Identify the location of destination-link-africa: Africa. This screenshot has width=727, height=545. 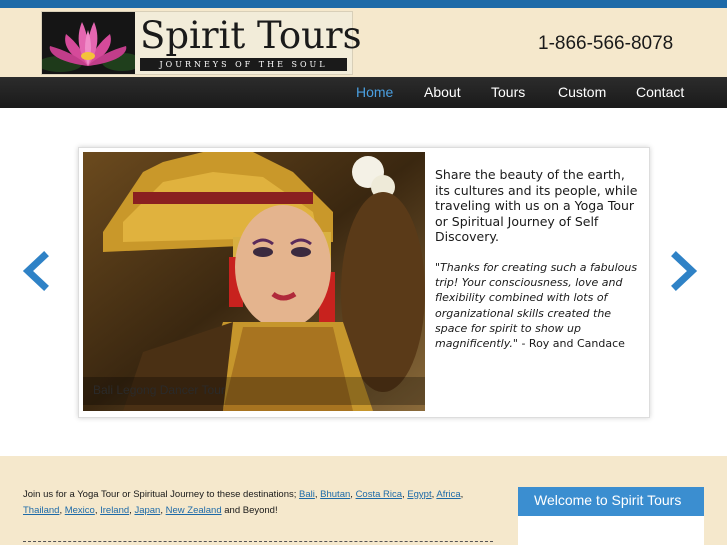
(448, 494).